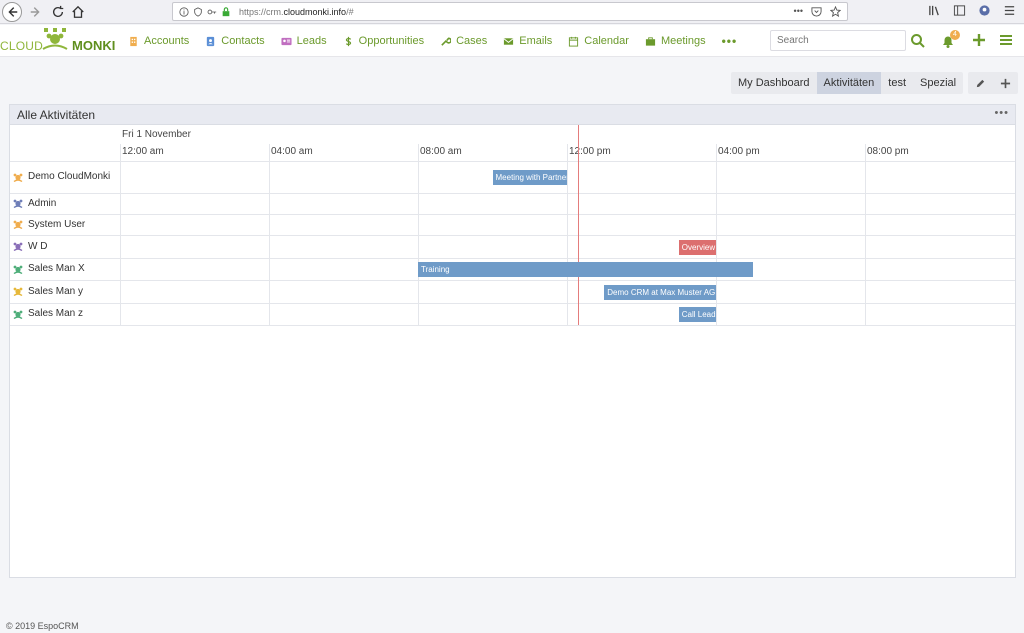 This screenshot has height=633, width=1024. I want to click on tab-spezial: Spezial, so click(938, 83).